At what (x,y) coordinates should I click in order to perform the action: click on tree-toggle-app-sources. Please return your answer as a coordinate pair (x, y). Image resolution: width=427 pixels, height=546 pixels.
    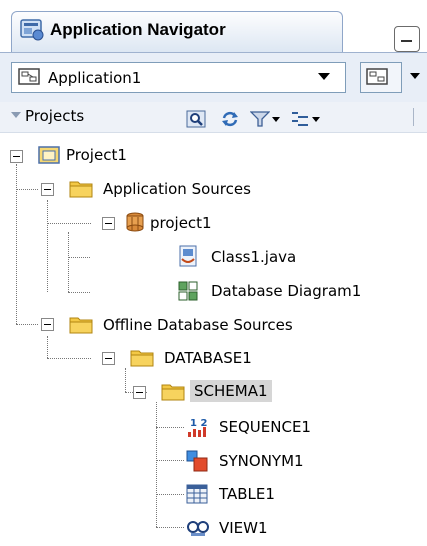
    Looking at the image, I should click on (47, 189).